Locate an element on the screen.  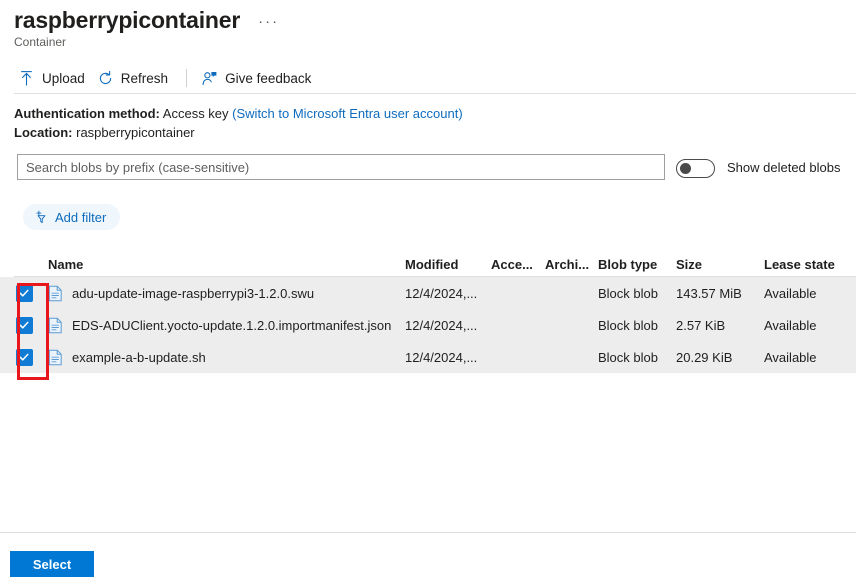
refresh-button: Refresh is located at coordinates (134, 78).